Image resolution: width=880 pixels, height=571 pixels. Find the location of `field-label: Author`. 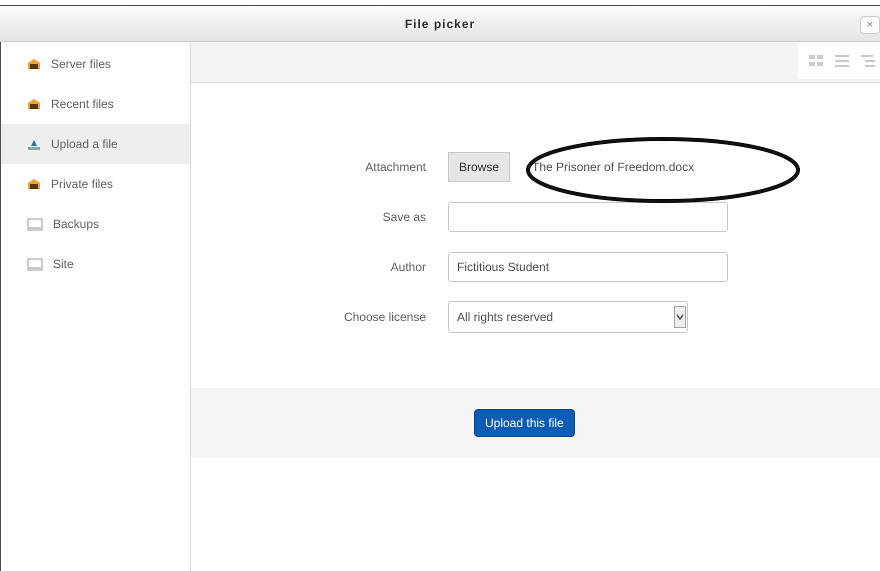

field-label: Author is located at coordinates (408, 267).